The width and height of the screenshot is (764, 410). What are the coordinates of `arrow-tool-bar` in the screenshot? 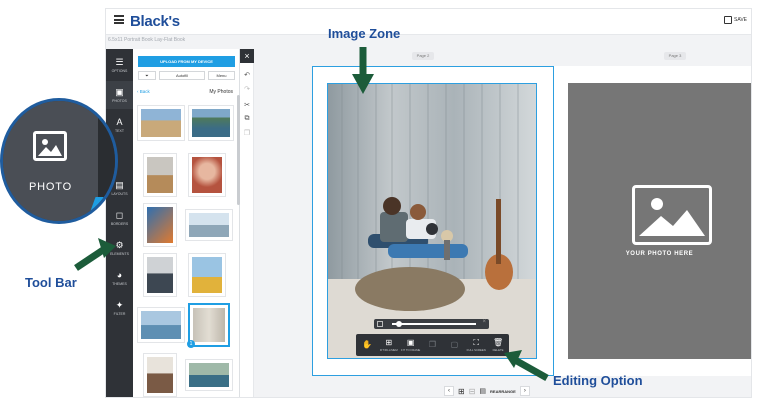 It's located at (91, 258).